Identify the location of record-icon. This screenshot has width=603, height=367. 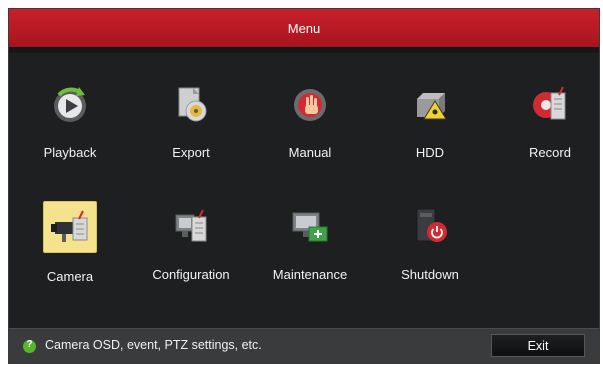
(550, 104).